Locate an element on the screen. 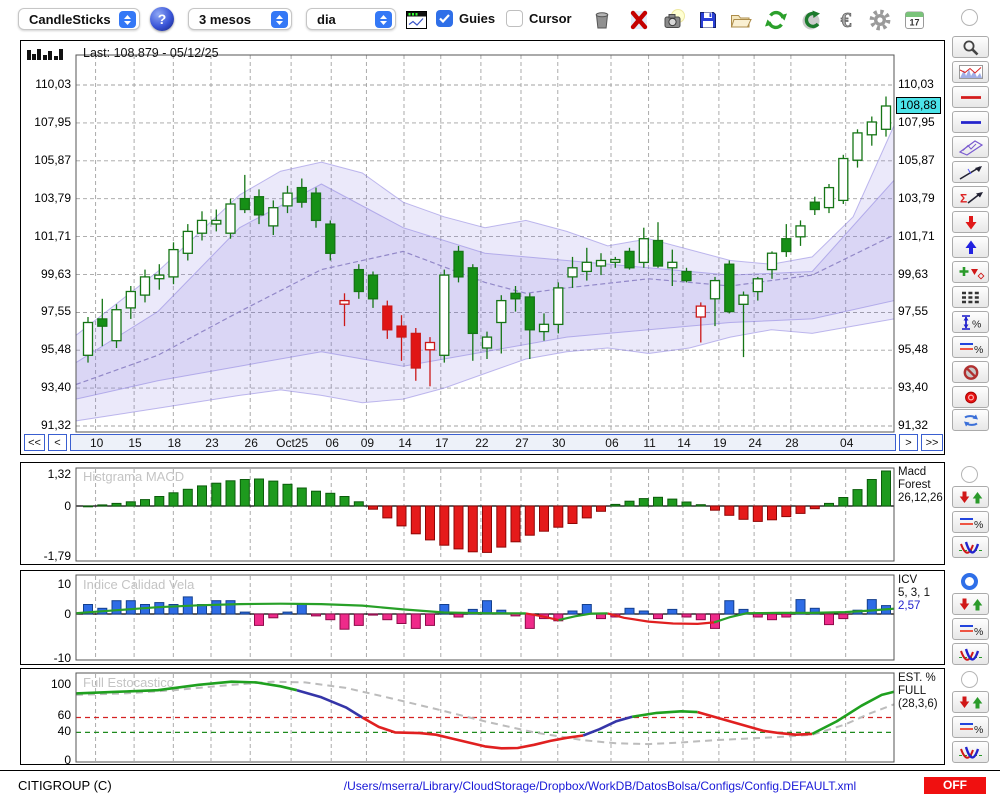  chart-window-icon is located at coordinates (416, 19).